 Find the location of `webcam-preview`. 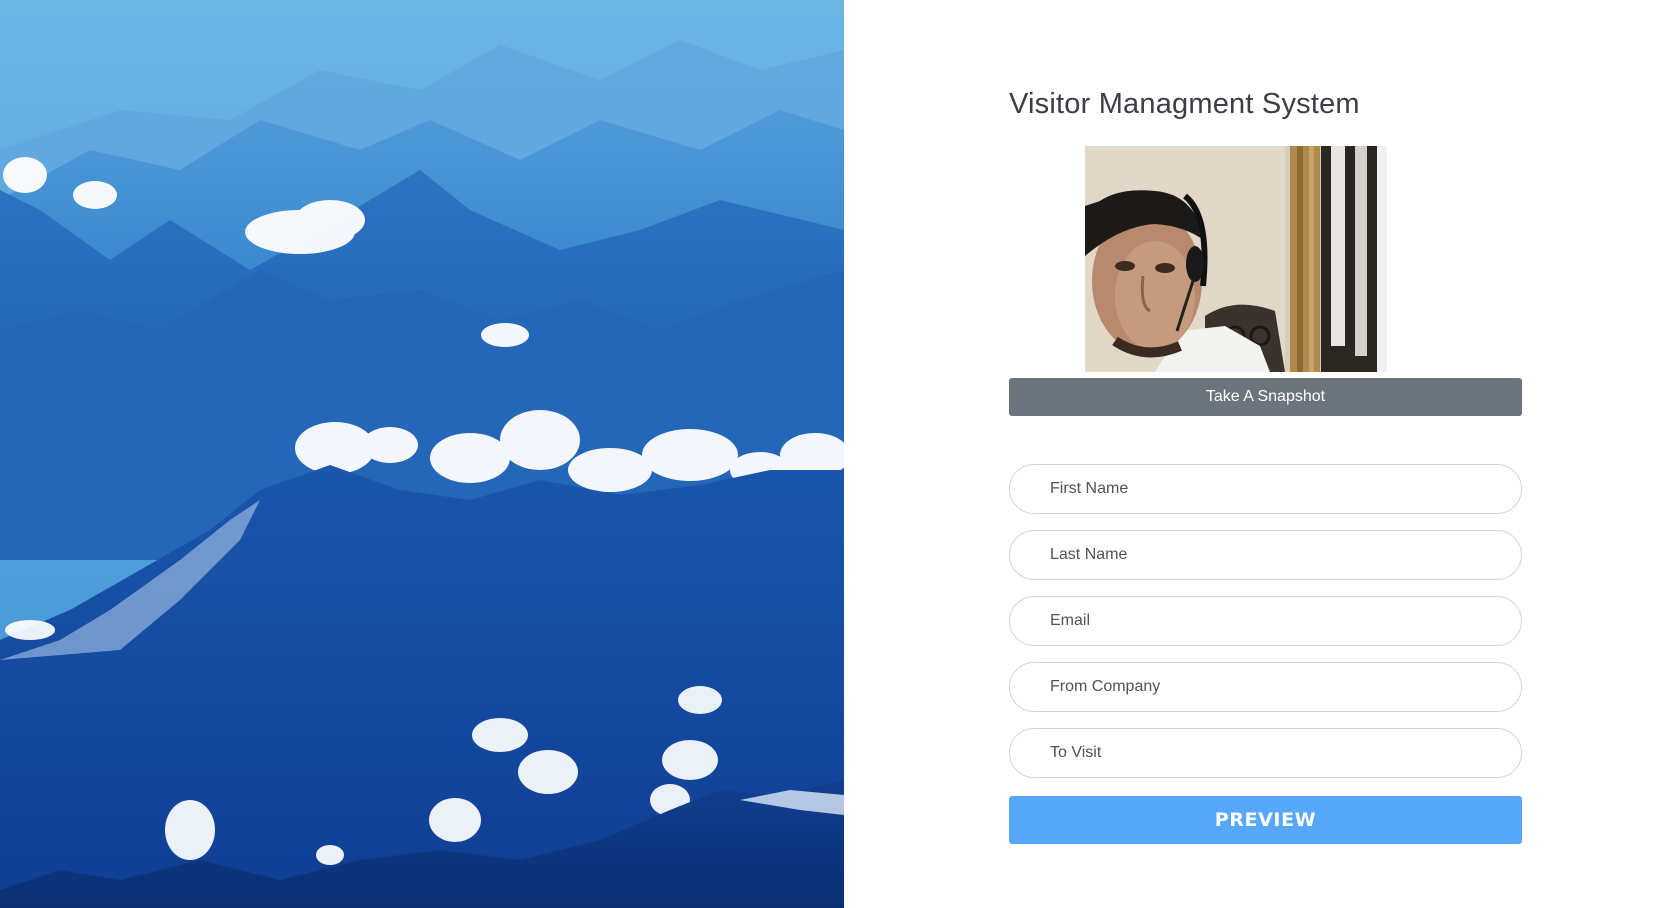

webcam-preview is located at coordinates (1236, 259).